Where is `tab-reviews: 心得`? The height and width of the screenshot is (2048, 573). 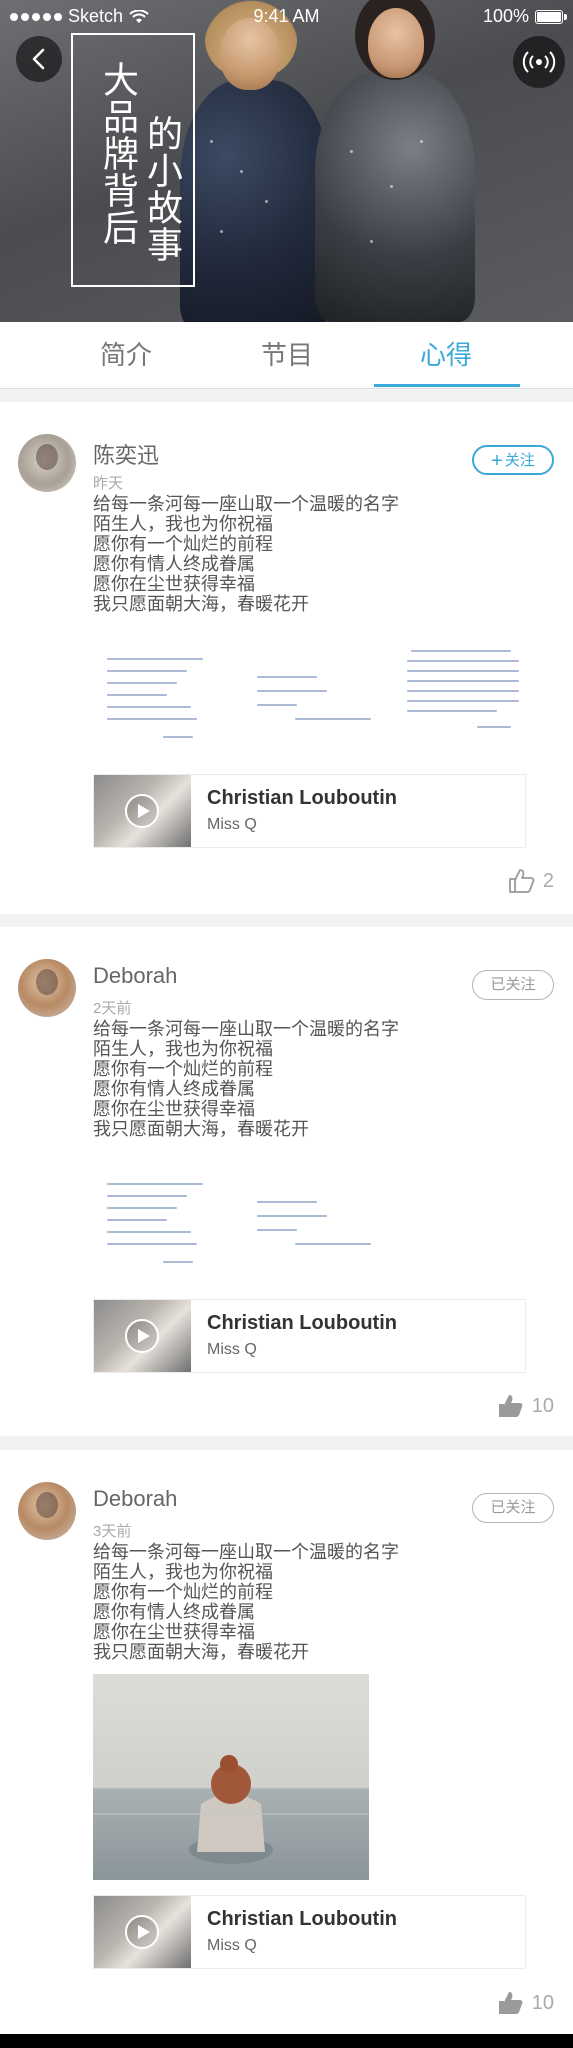 tab-reviews: 心得 is located at coordinates (446, 355).